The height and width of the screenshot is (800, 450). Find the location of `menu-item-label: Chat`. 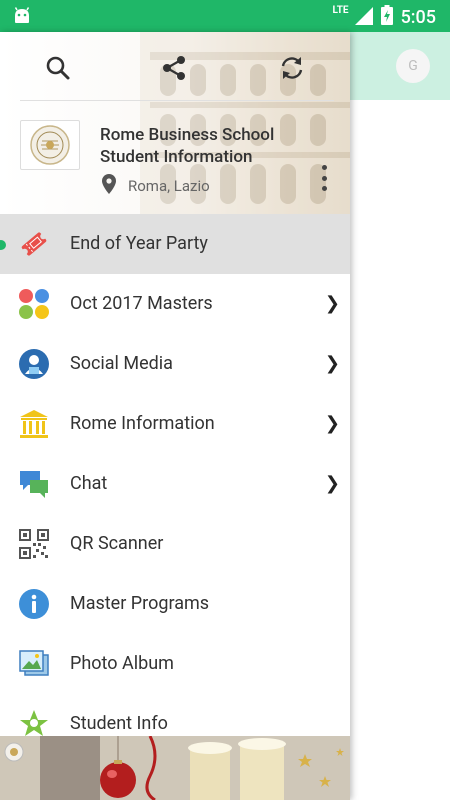

menu-item-label: Chat is located at coordinates (89, 483).